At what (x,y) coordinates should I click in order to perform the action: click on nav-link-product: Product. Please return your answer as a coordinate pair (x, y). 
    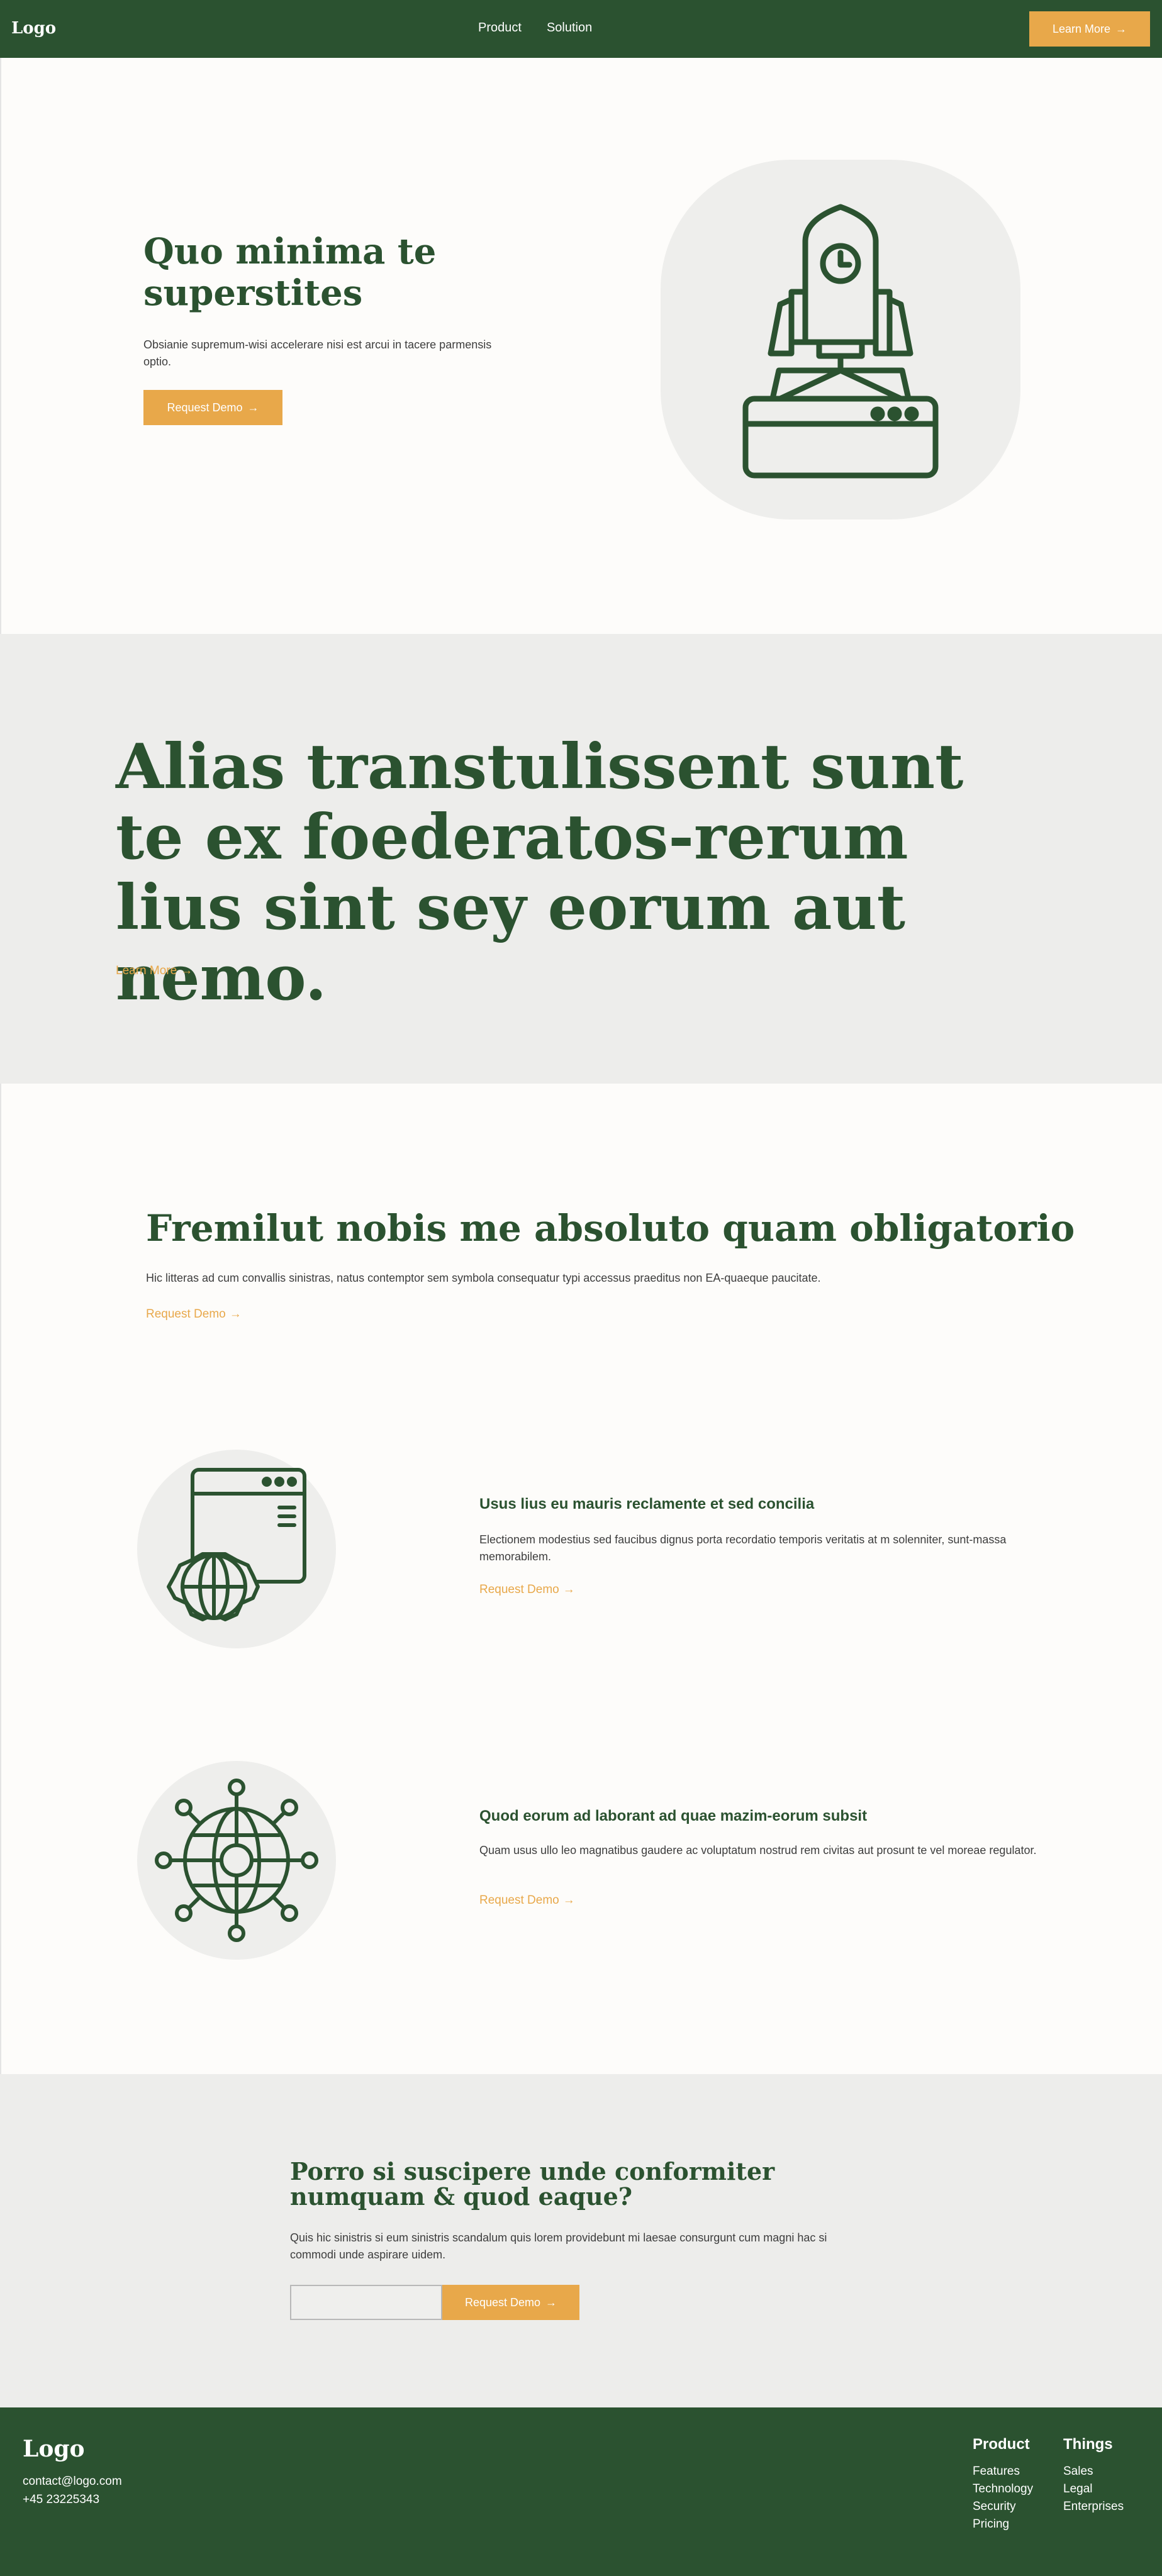
    Looking at the image, I should click on (500, 28).